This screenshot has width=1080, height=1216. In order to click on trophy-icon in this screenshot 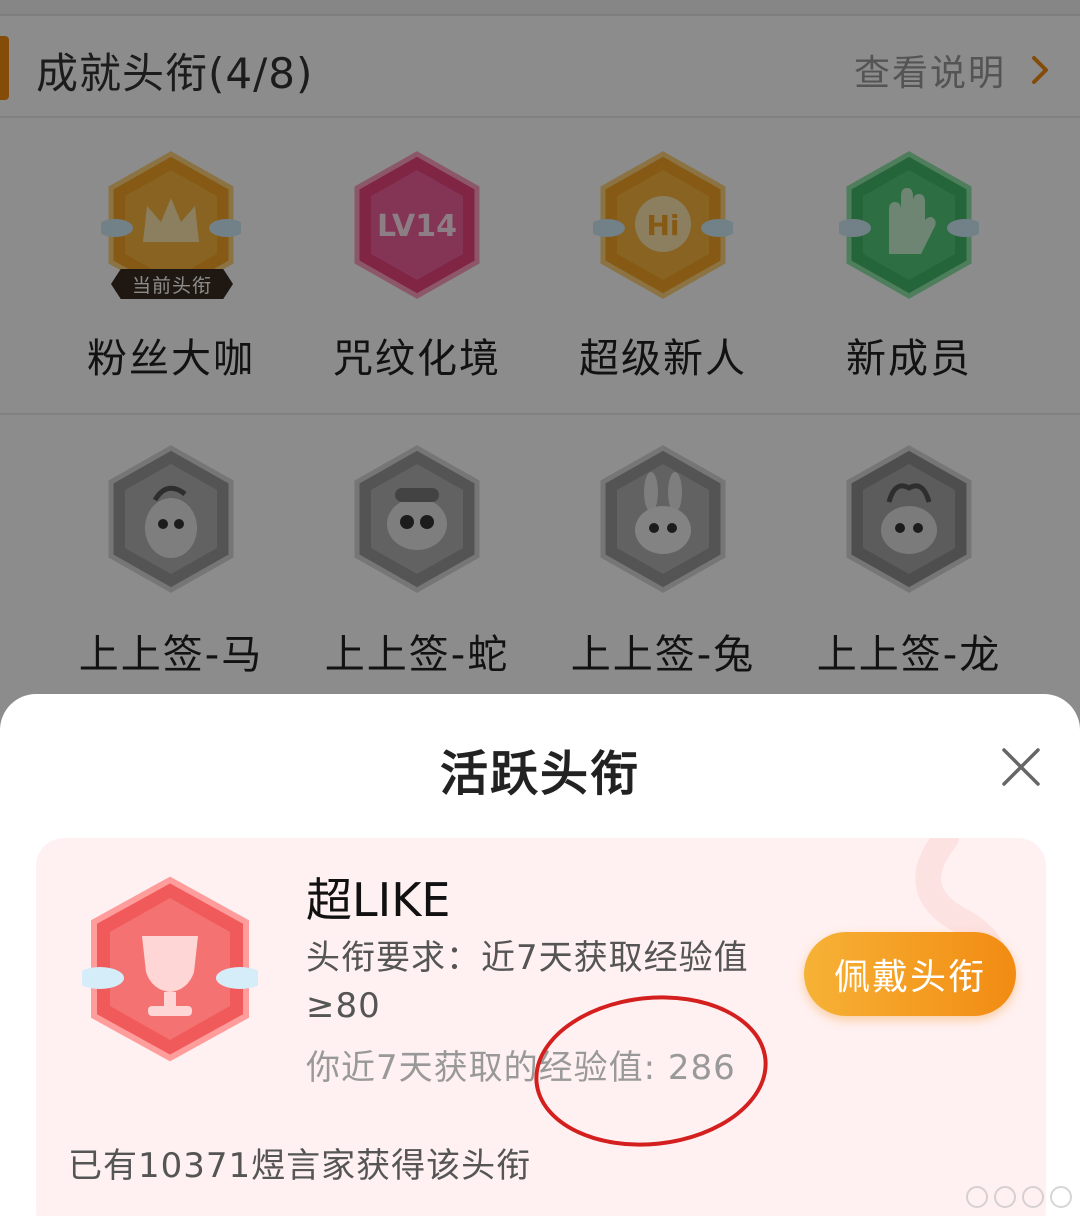, I will do `click(170, 969)`.